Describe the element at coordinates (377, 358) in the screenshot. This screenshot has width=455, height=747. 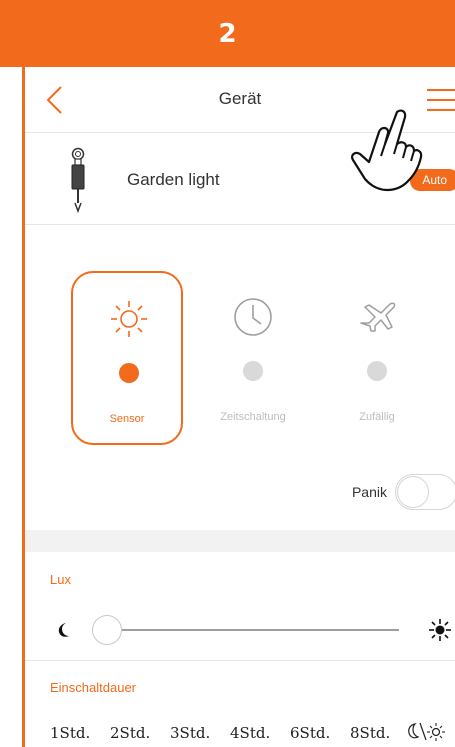
I see `mode-random: Zufällig` at that location.